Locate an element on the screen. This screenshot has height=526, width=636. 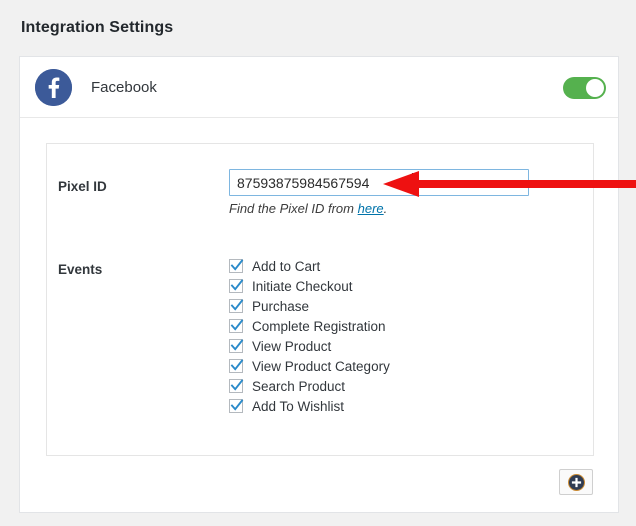
event-checkbox-row: View Product Category is located at coordinates (309, 366).